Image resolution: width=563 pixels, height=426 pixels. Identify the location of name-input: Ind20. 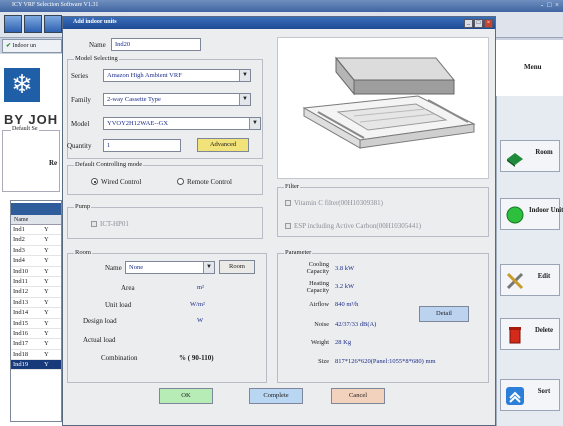
(156, 44).